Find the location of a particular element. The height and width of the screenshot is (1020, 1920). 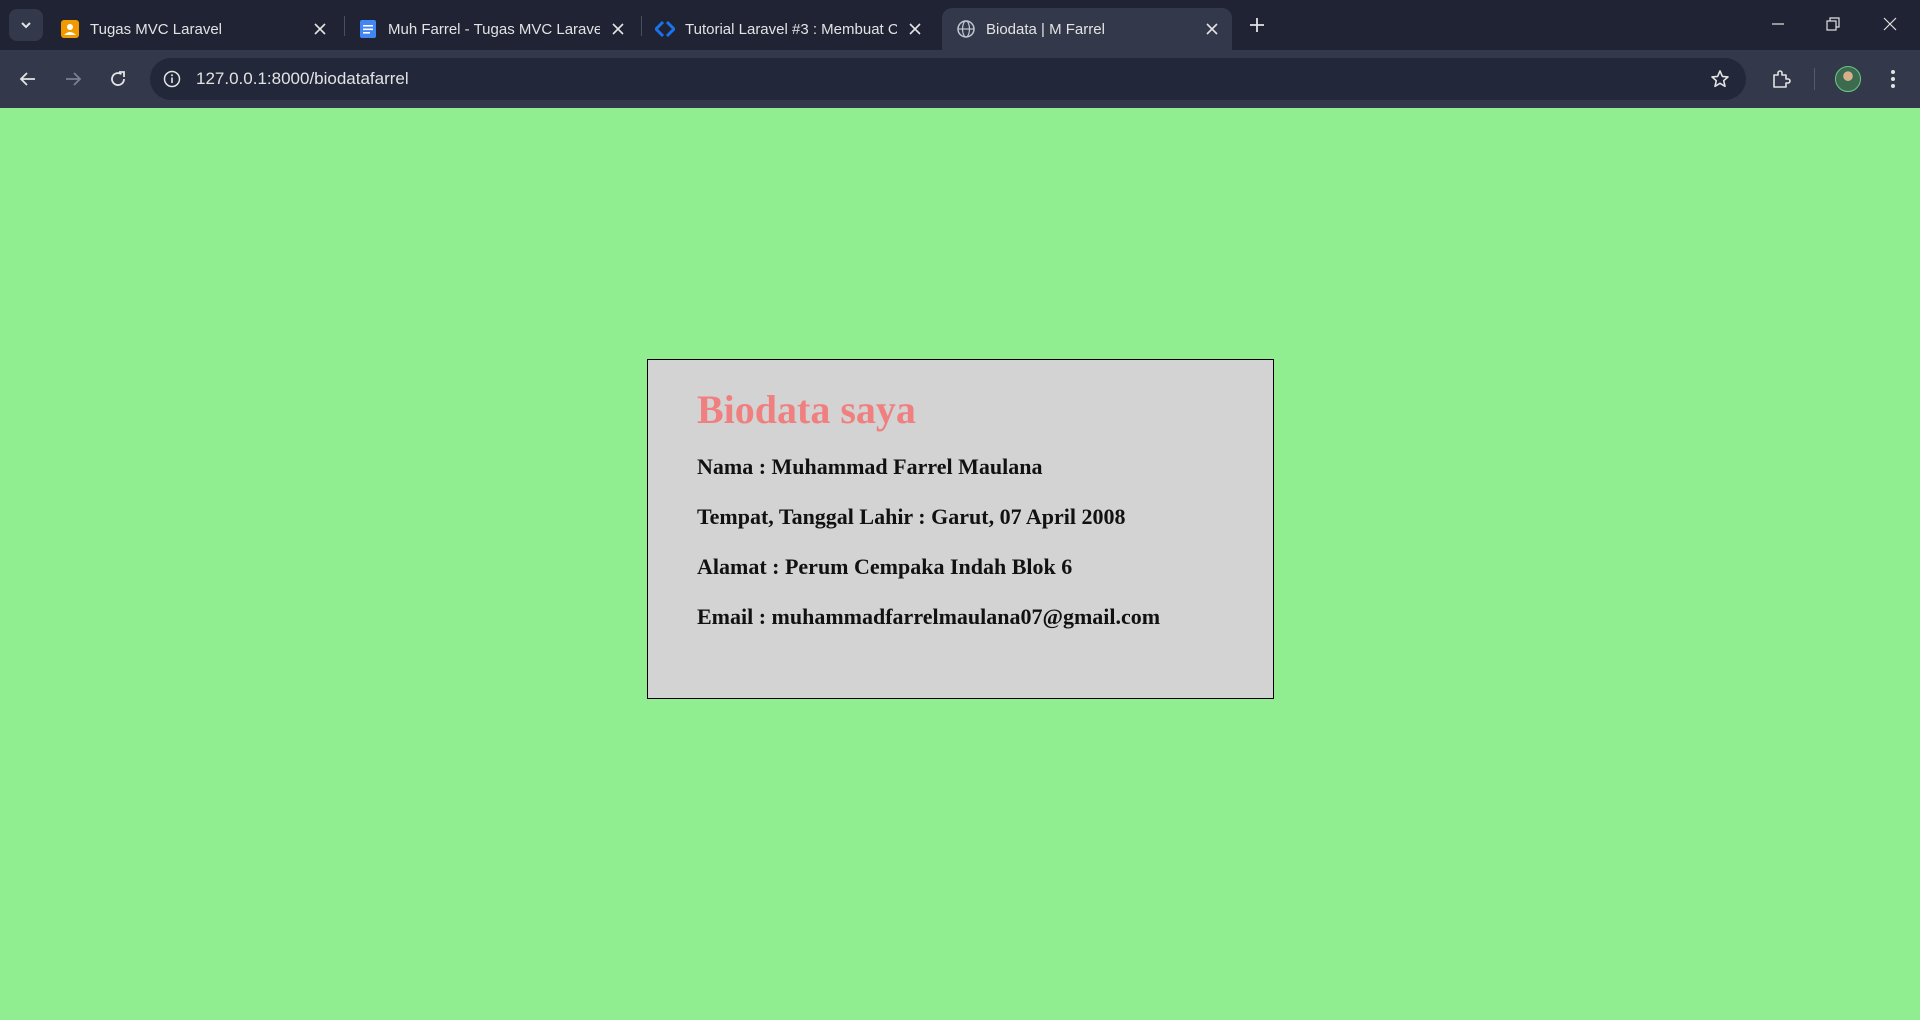

tab-title: Muh Farrel - Tugas MVC Laravel is located at coordinates (494, 29).